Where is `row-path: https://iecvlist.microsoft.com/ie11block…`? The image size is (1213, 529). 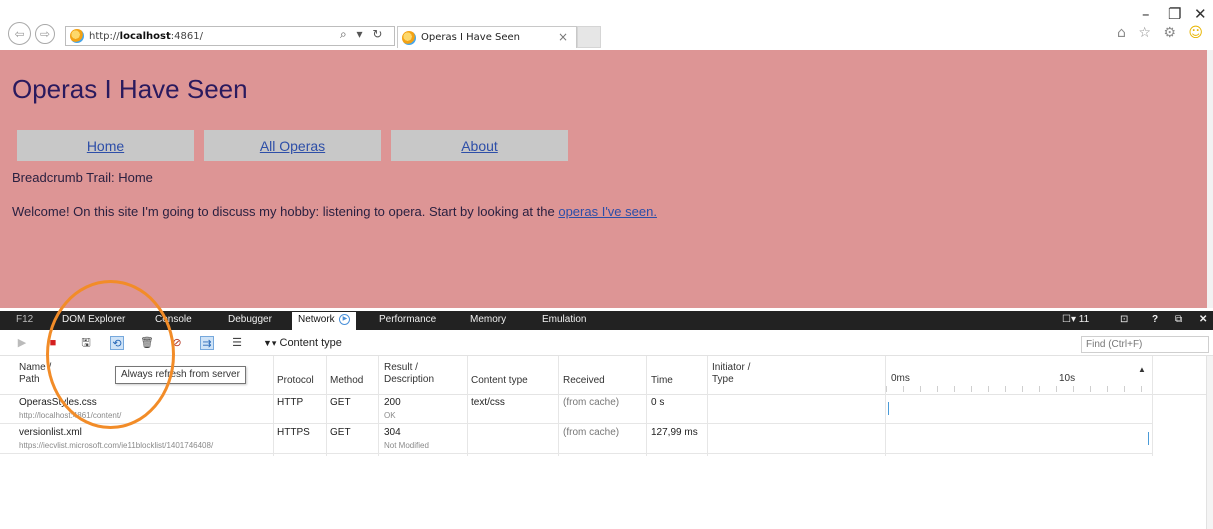
row-path: https://iecvlist.microsoft.com/ie11block… is located at coordinates (116, 445).